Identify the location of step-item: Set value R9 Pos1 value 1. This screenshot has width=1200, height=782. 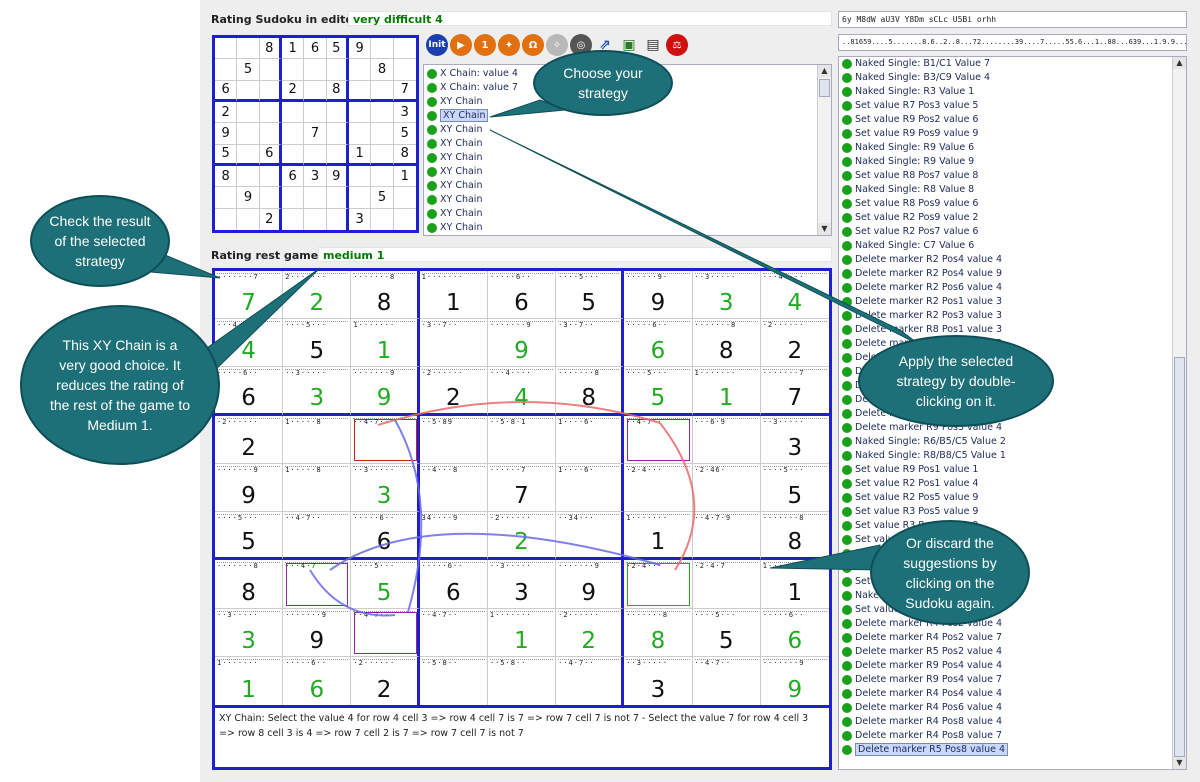
(1012, 470).